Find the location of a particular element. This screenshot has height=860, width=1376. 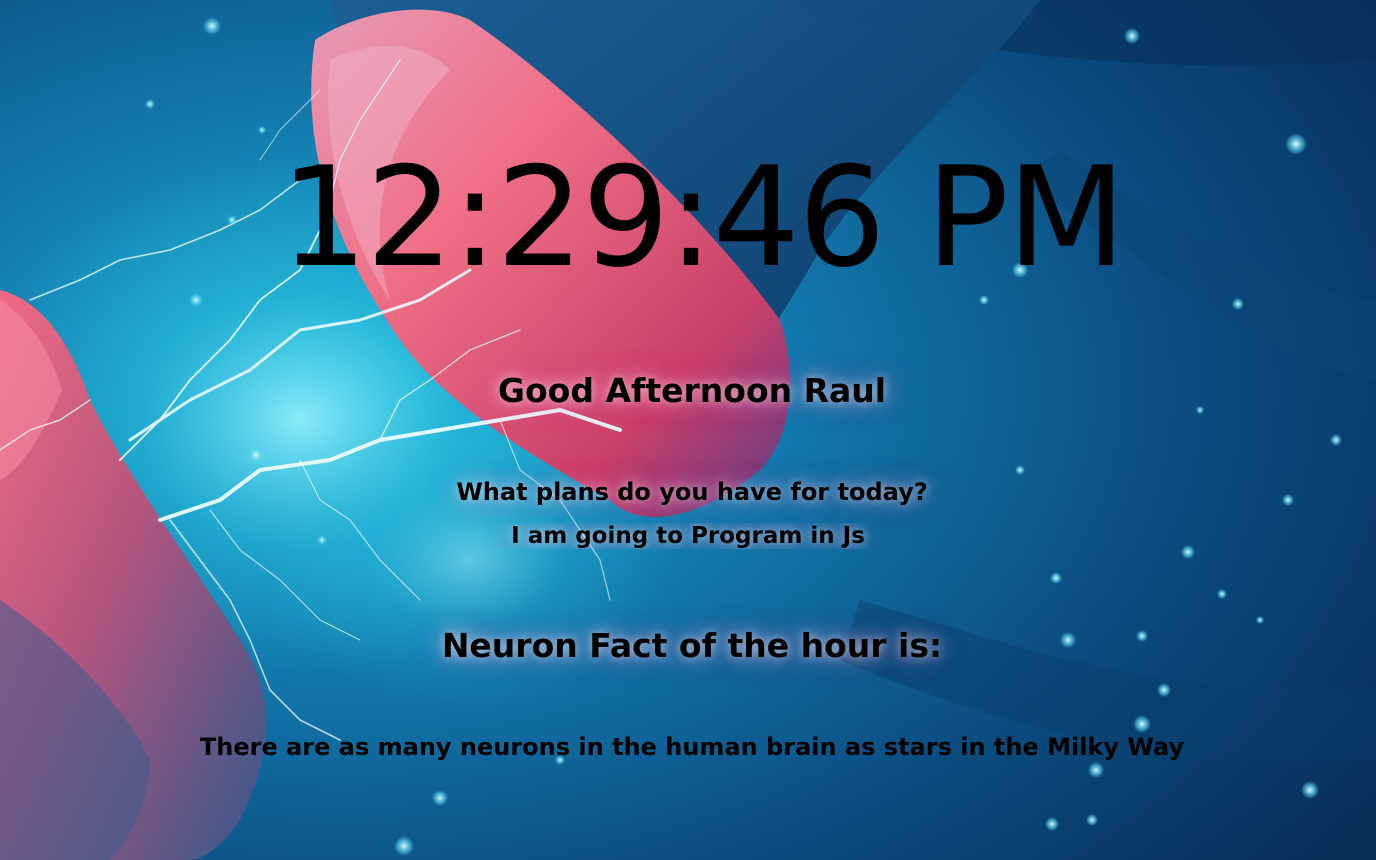

greeting-text: Good Afternoon Raul is located at coordinates (692, 390).